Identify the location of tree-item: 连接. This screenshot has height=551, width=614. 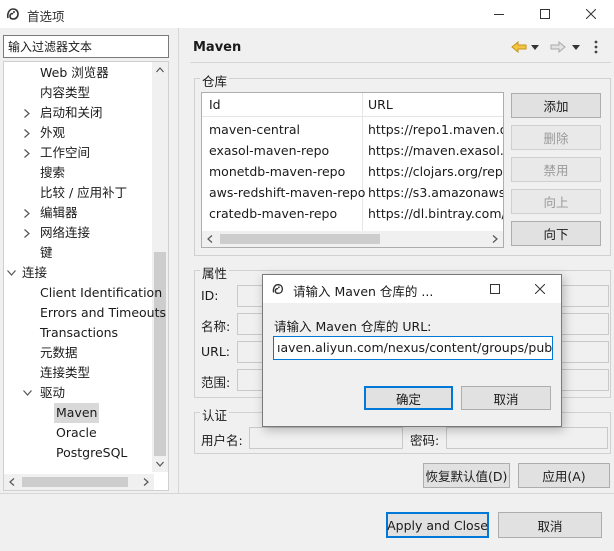
(79, 273).